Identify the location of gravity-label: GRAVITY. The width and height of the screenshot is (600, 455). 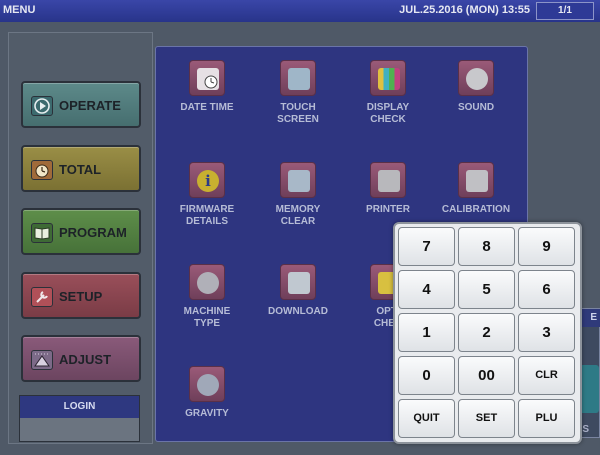
(207, 413).